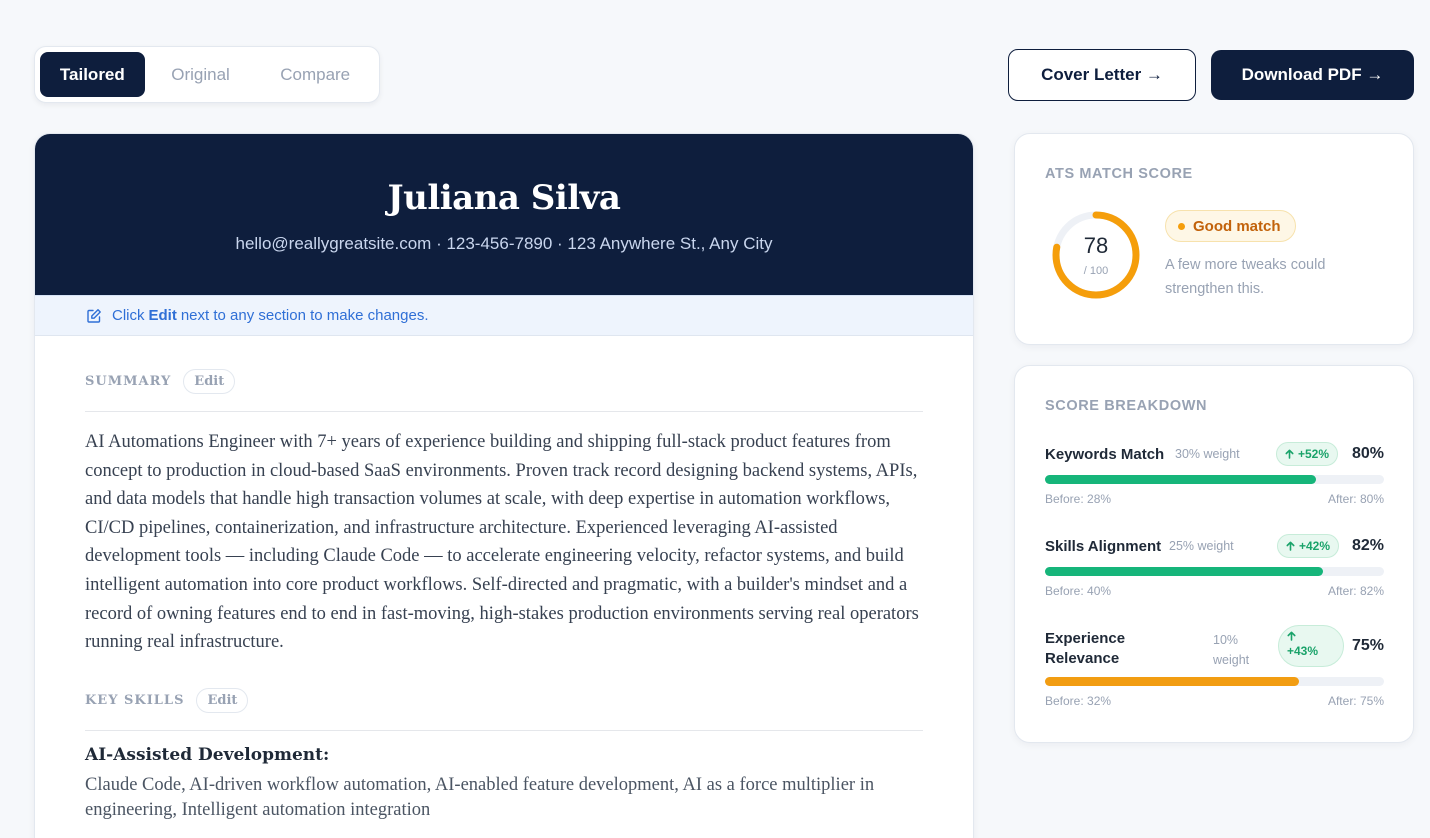 This screenshot has width=1430, height=838. What do you see at coordinates (1085, 648) in the screenshot?
I see `metric-name: Experience Relevance` at bounding box center [1085, 648].